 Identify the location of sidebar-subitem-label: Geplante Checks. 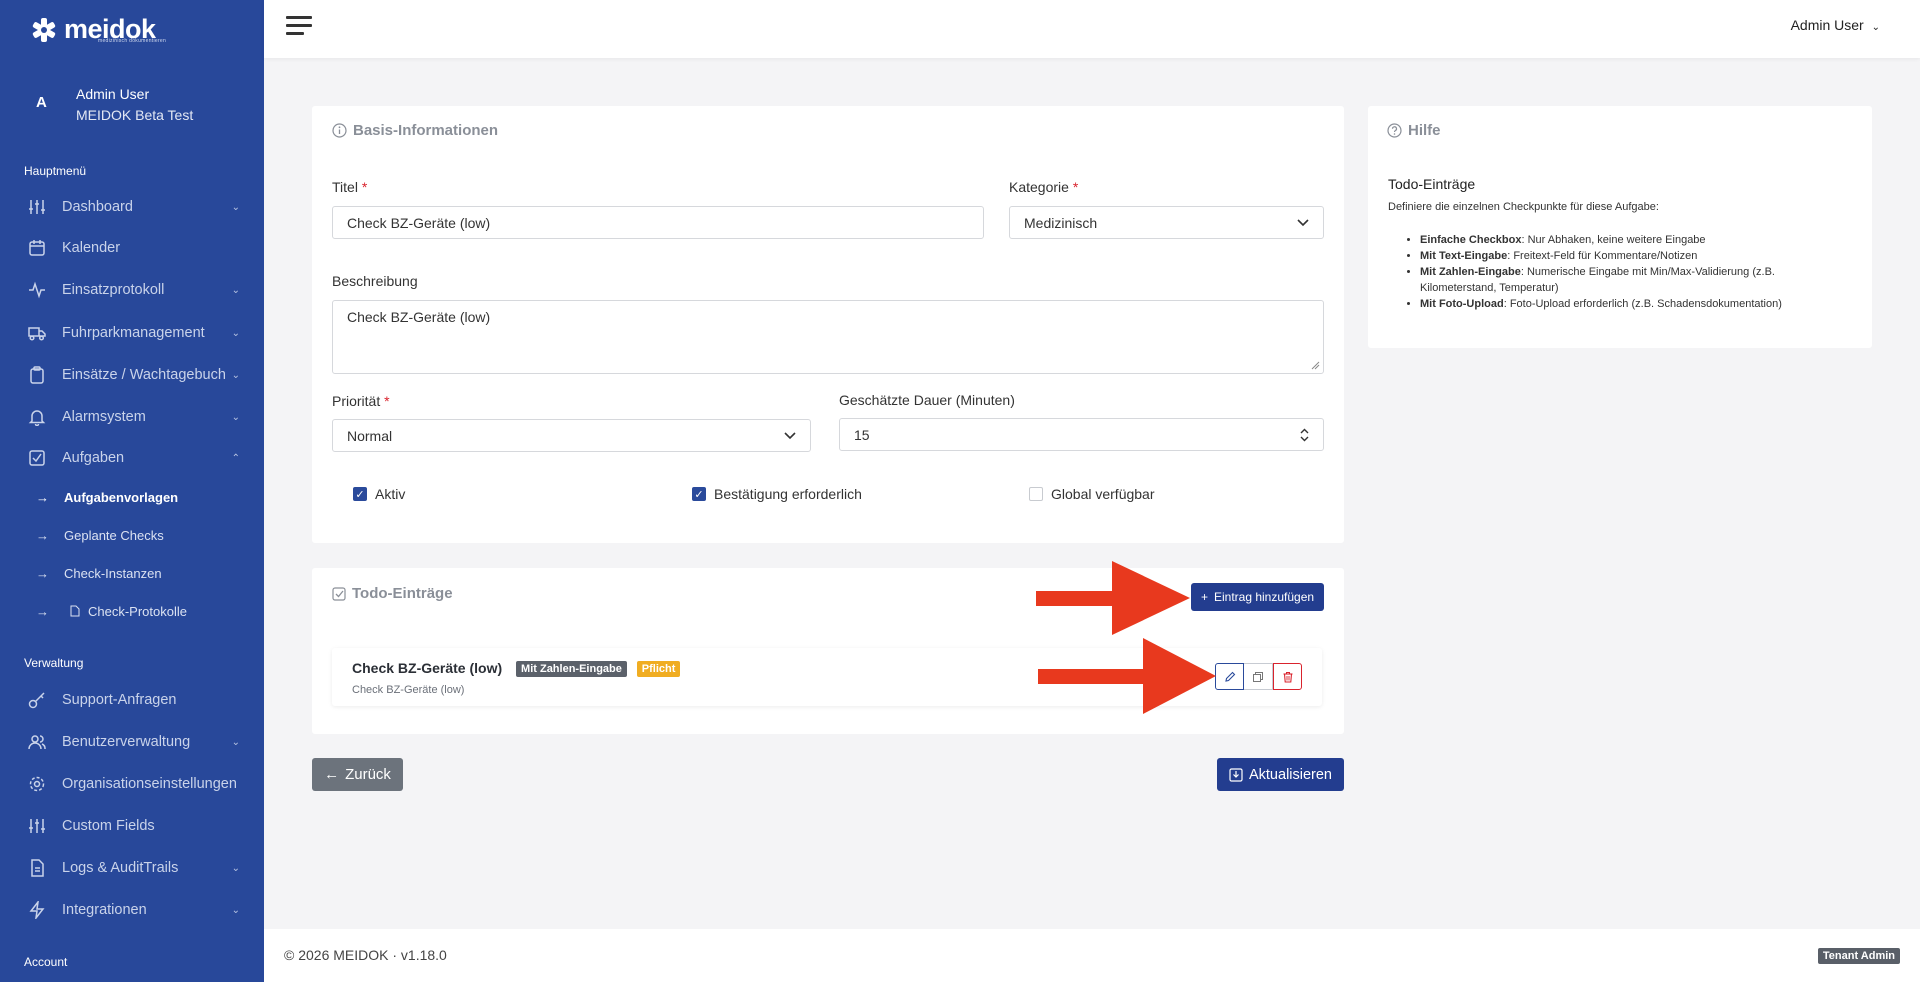
(114, 535).